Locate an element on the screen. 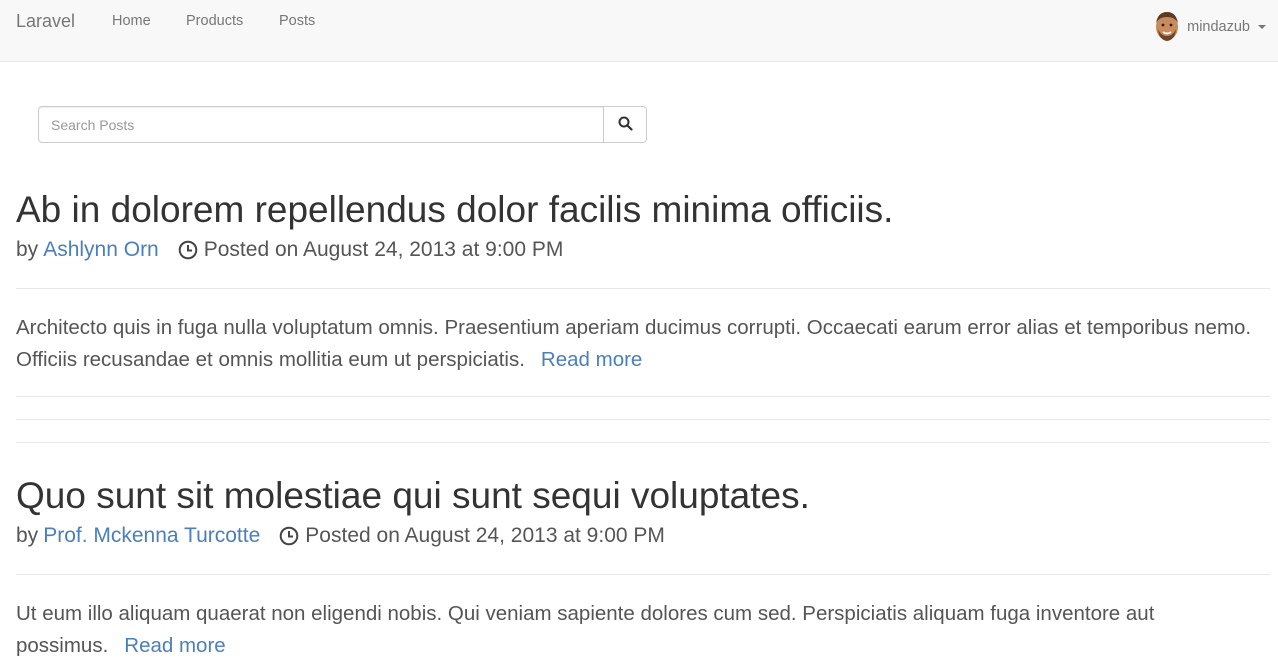  avatar-cartoon-icon is located at coordinates (1167, 27).